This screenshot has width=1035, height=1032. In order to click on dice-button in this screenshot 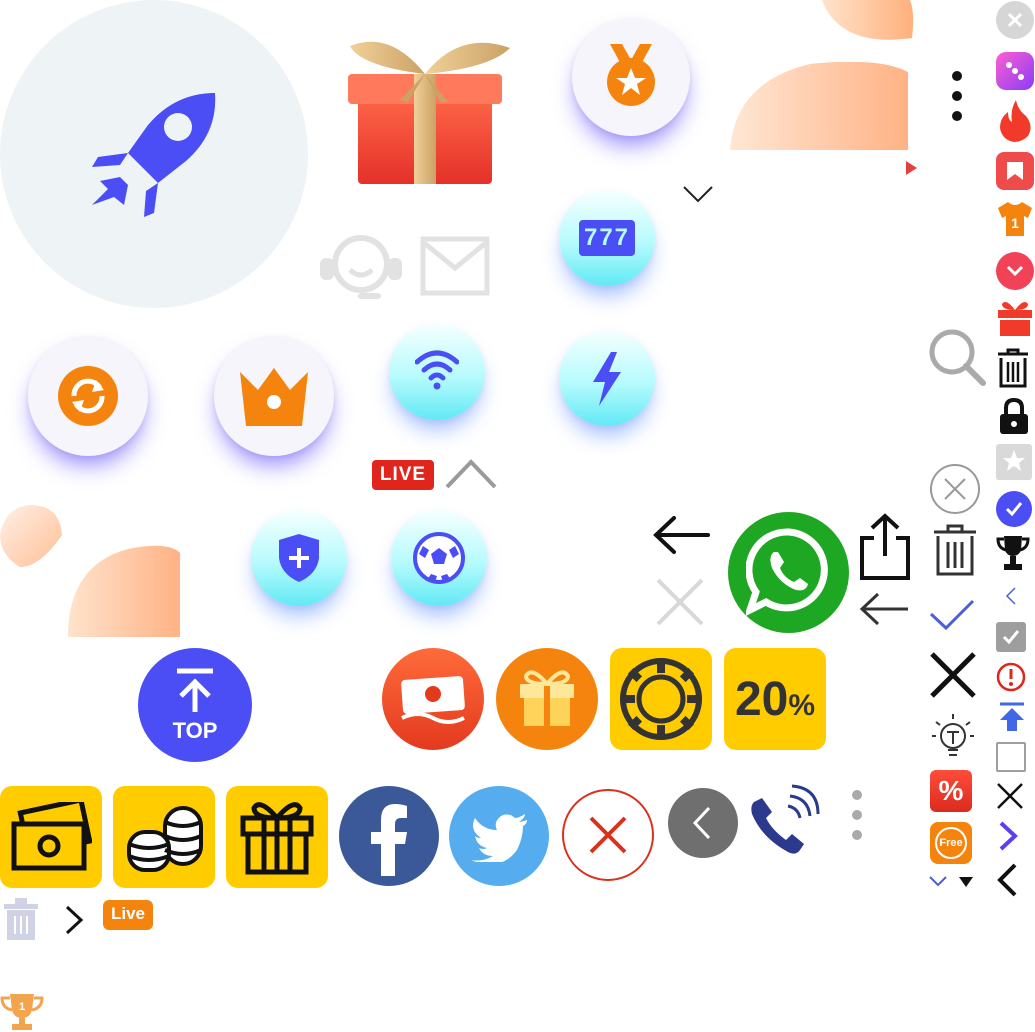, I will do `click(1015, 71)`.